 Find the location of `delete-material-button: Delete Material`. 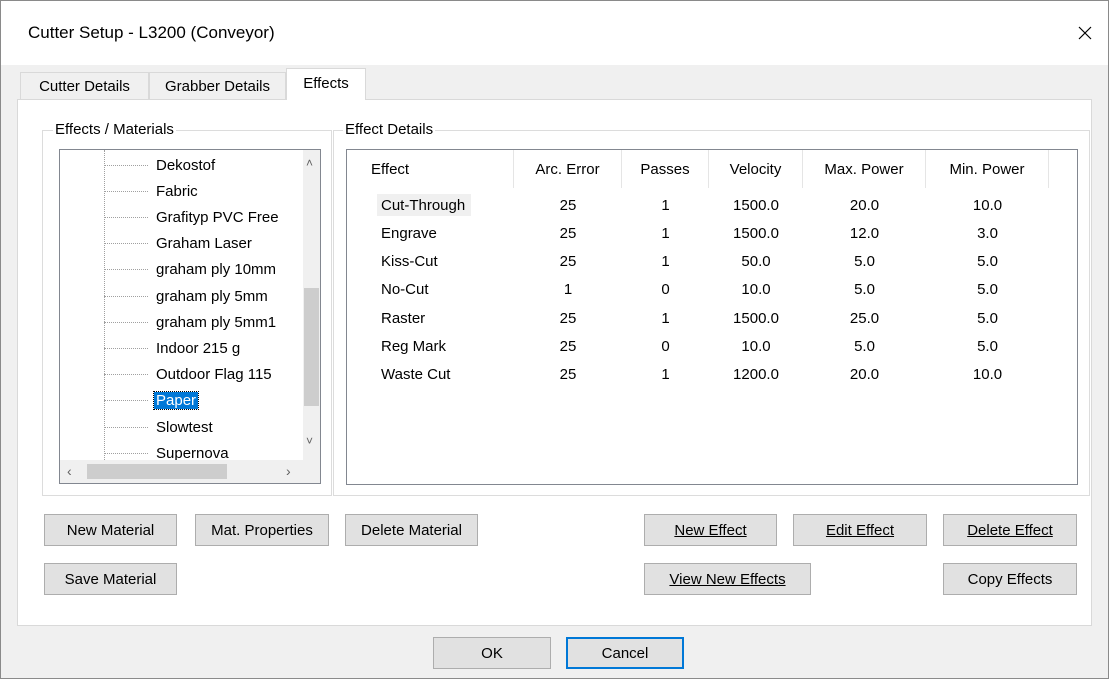

delete-material-button: Delete Material is located at coordinates (411, 530).